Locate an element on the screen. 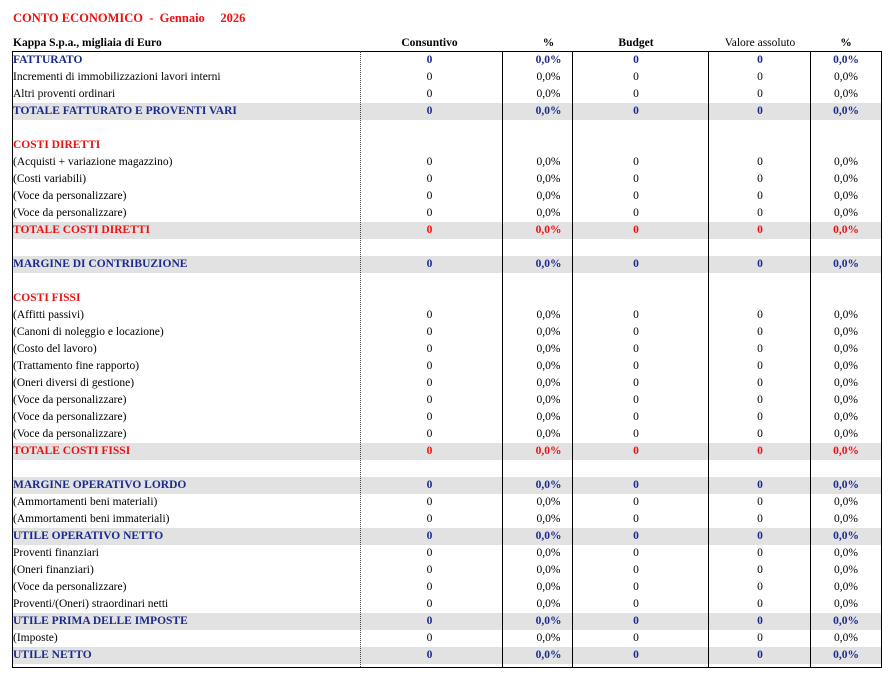  row-label: COSTI FISSI is located at coordinates (47, 298).